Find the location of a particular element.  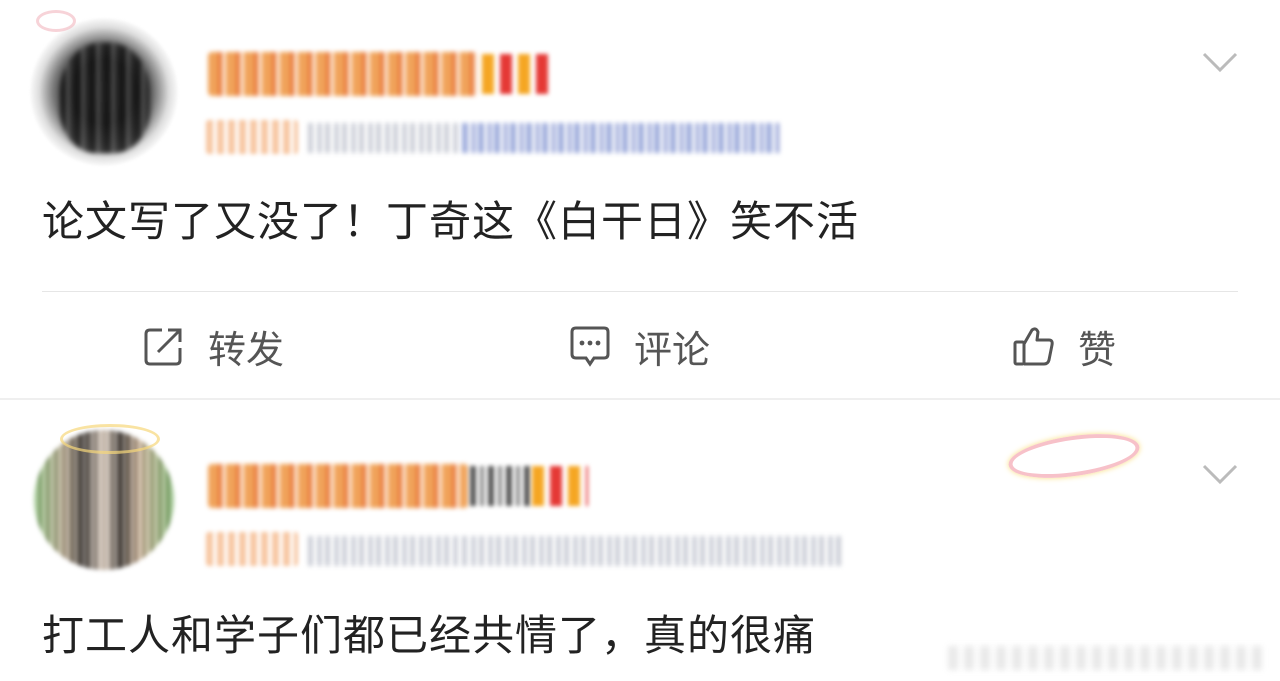

divider is located at coordinates (640, 291).